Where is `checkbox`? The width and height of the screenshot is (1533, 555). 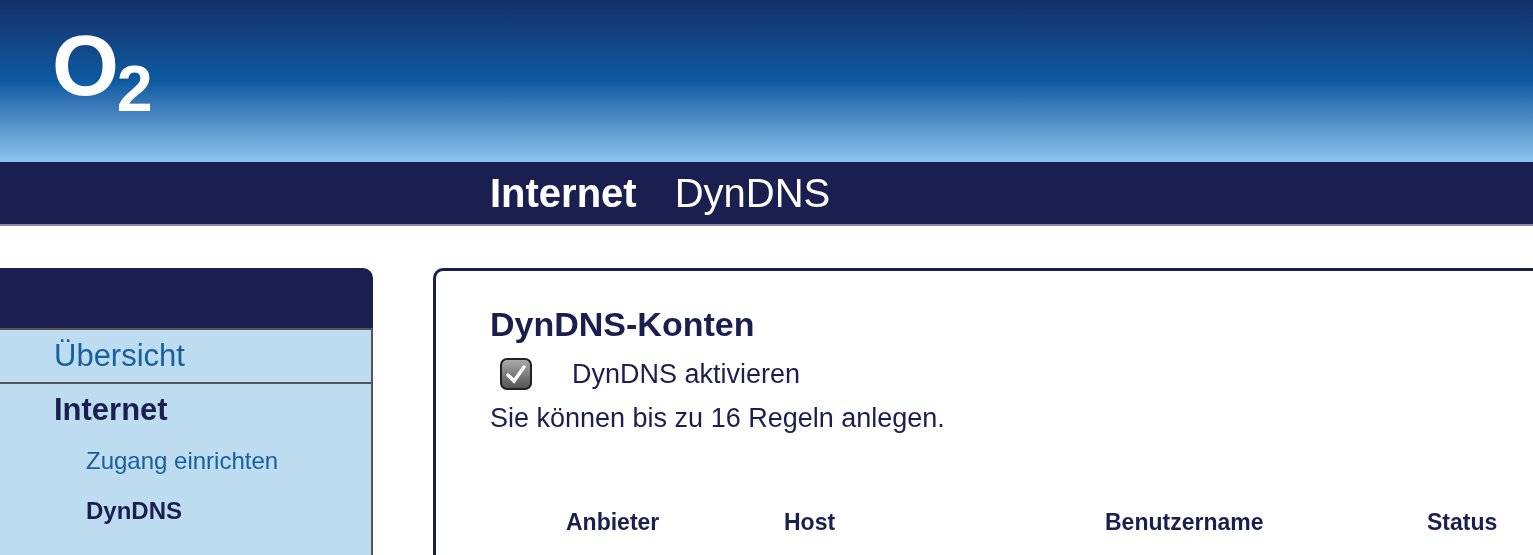 checkbox is located at coordinates (516, 373).